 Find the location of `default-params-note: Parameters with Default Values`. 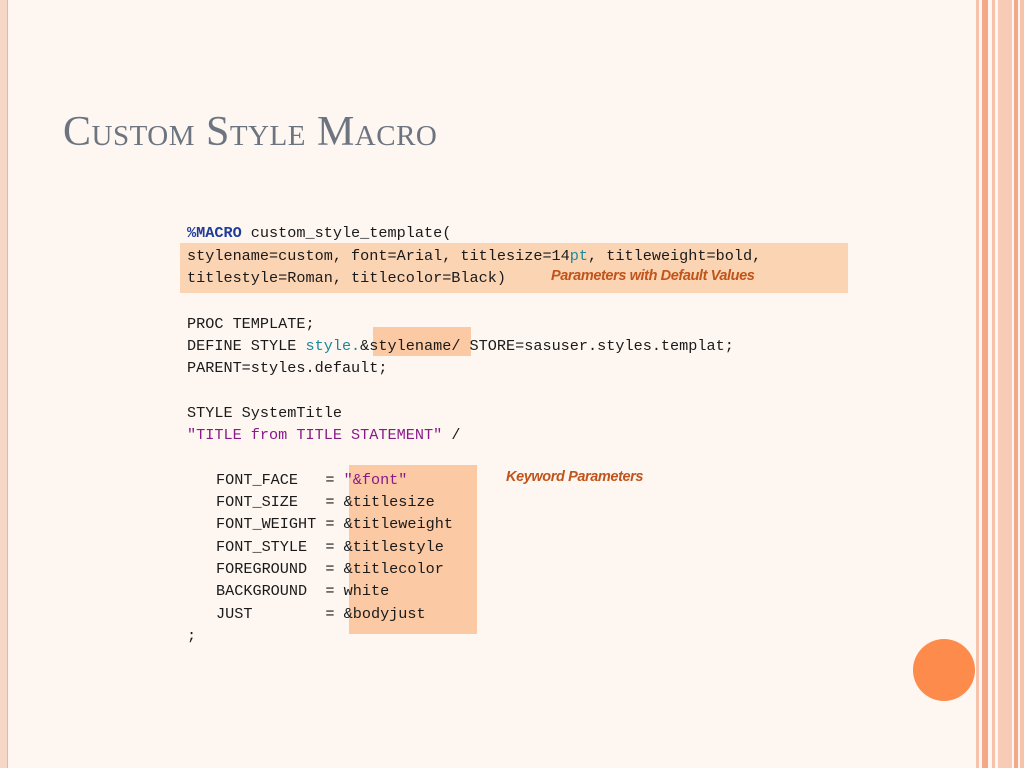

default-params-note: Parameters with Default Values is located at coordinates (653, 276).